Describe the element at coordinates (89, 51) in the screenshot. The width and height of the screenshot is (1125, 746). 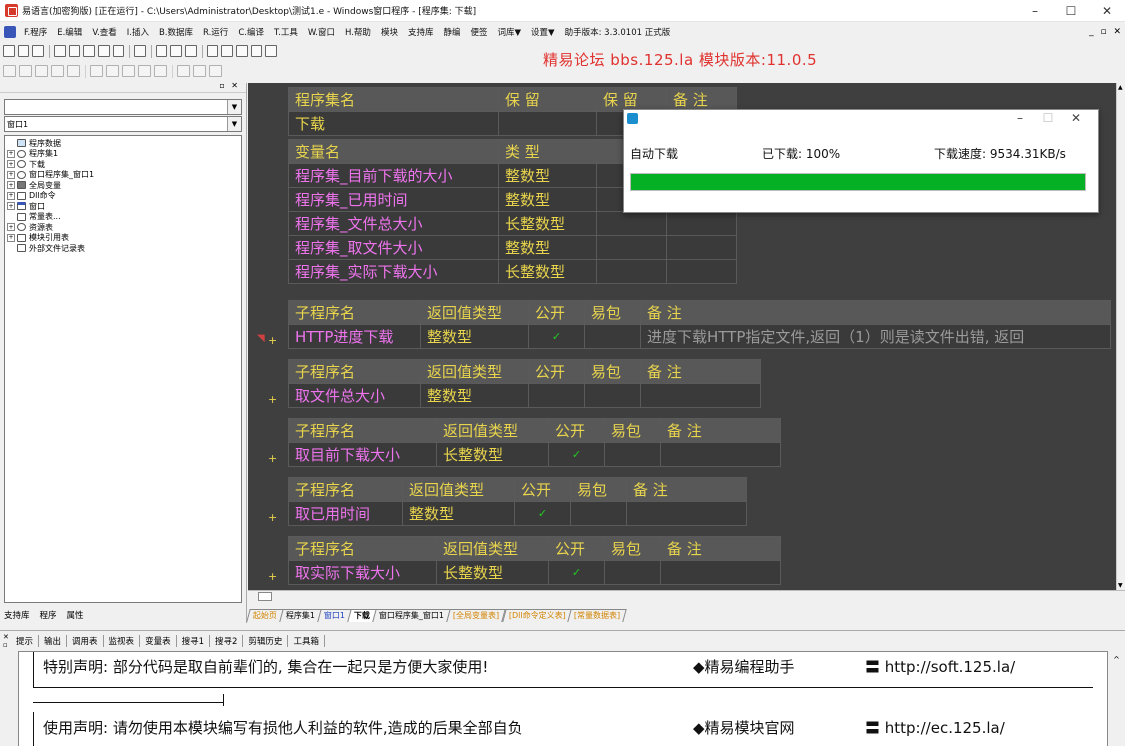
I see `paste-icon` at that location.